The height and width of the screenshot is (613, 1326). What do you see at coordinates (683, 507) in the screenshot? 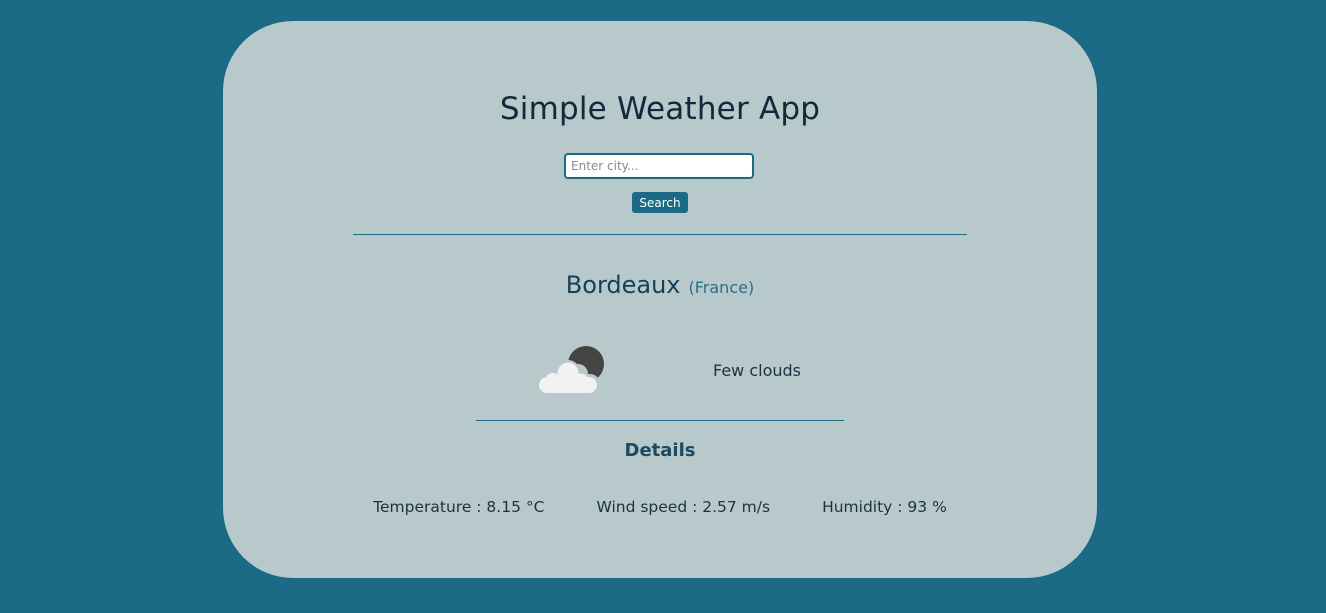
I see `wind-speed-value: Wind speed : 2.57 m/s` at bounding box center [683, 507].